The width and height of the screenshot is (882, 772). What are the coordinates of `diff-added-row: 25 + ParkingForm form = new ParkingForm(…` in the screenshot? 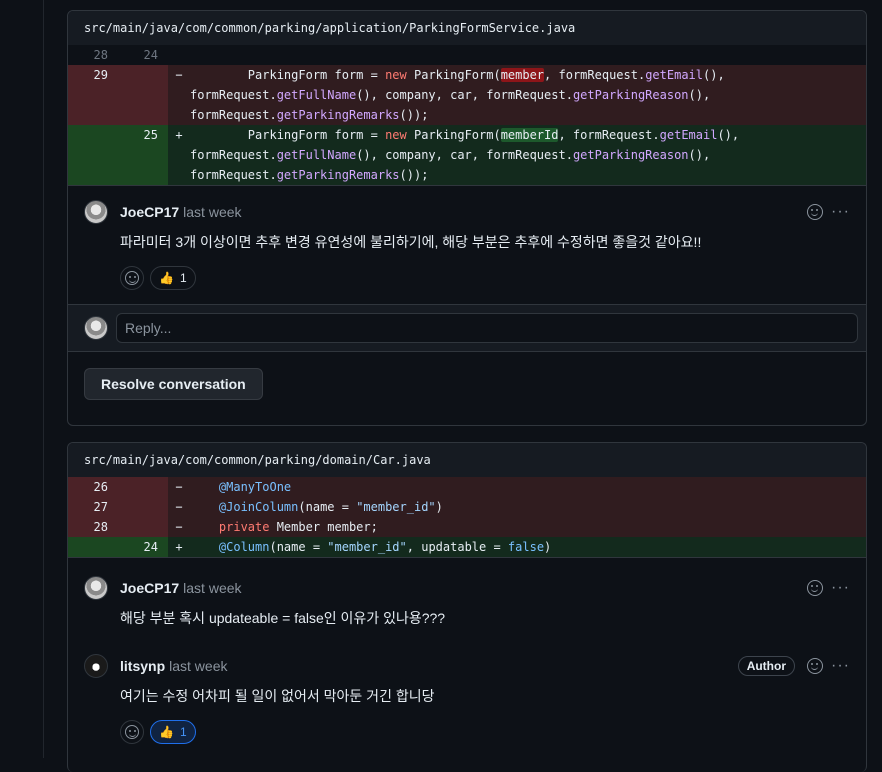 It's located at (467, 155).